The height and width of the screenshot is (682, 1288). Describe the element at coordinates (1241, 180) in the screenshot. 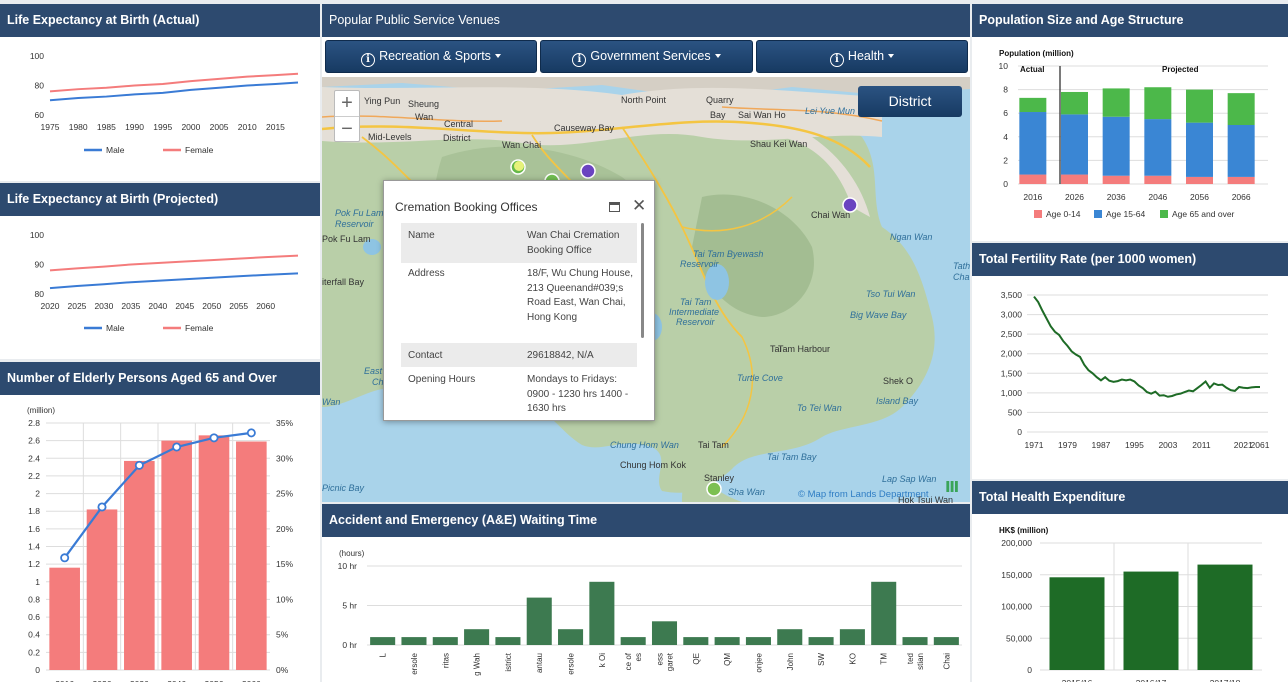

I see `bar-segment-2066` at that location.